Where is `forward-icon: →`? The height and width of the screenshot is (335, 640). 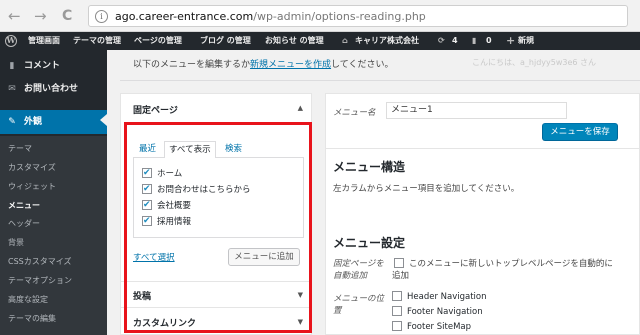 forward-icon: → is located at coordinates (40, 16).